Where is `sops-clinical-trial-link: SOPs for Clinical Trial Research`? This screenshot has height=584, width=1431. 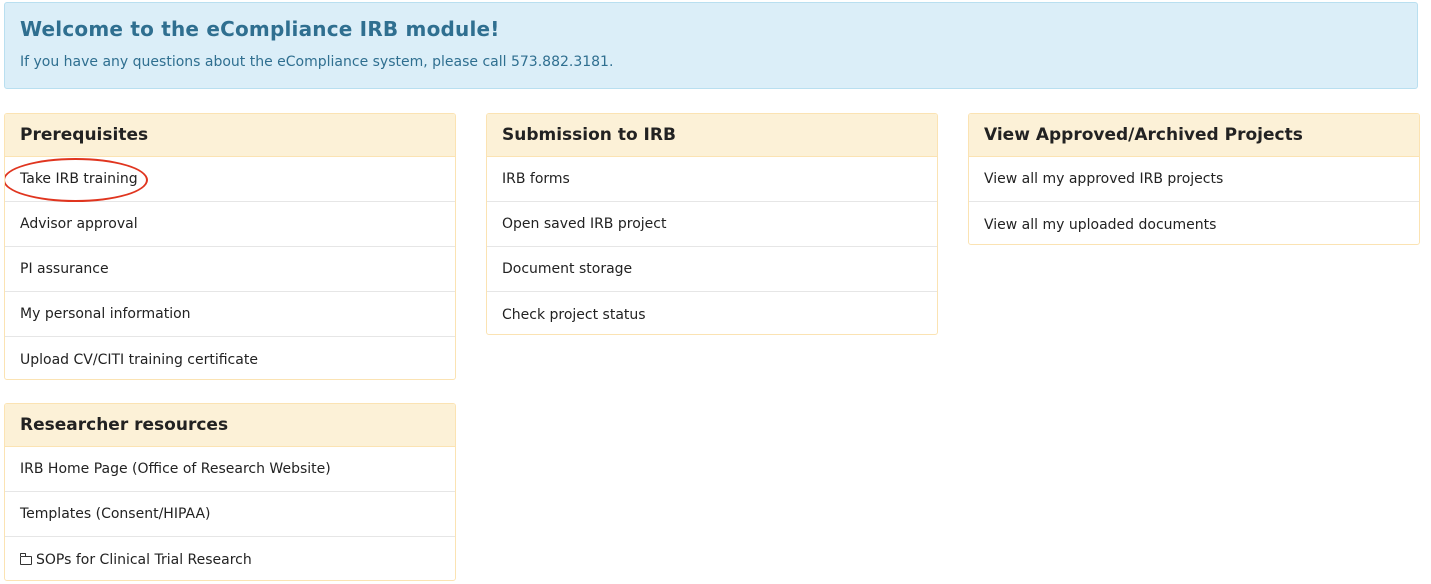
sops-clinical-trial-link: SOPs for Clinical Trial Research is located at coordinates (230, 558).